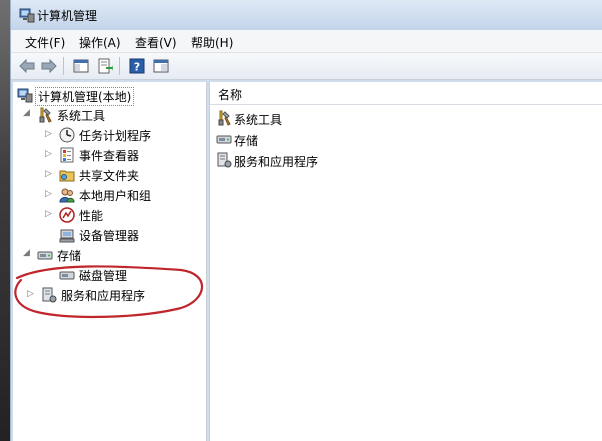  What do you see at coordinates (156, 42) in the screenshot?
I see `menu-view: 查看(V)` at bounding box center [156, 42].